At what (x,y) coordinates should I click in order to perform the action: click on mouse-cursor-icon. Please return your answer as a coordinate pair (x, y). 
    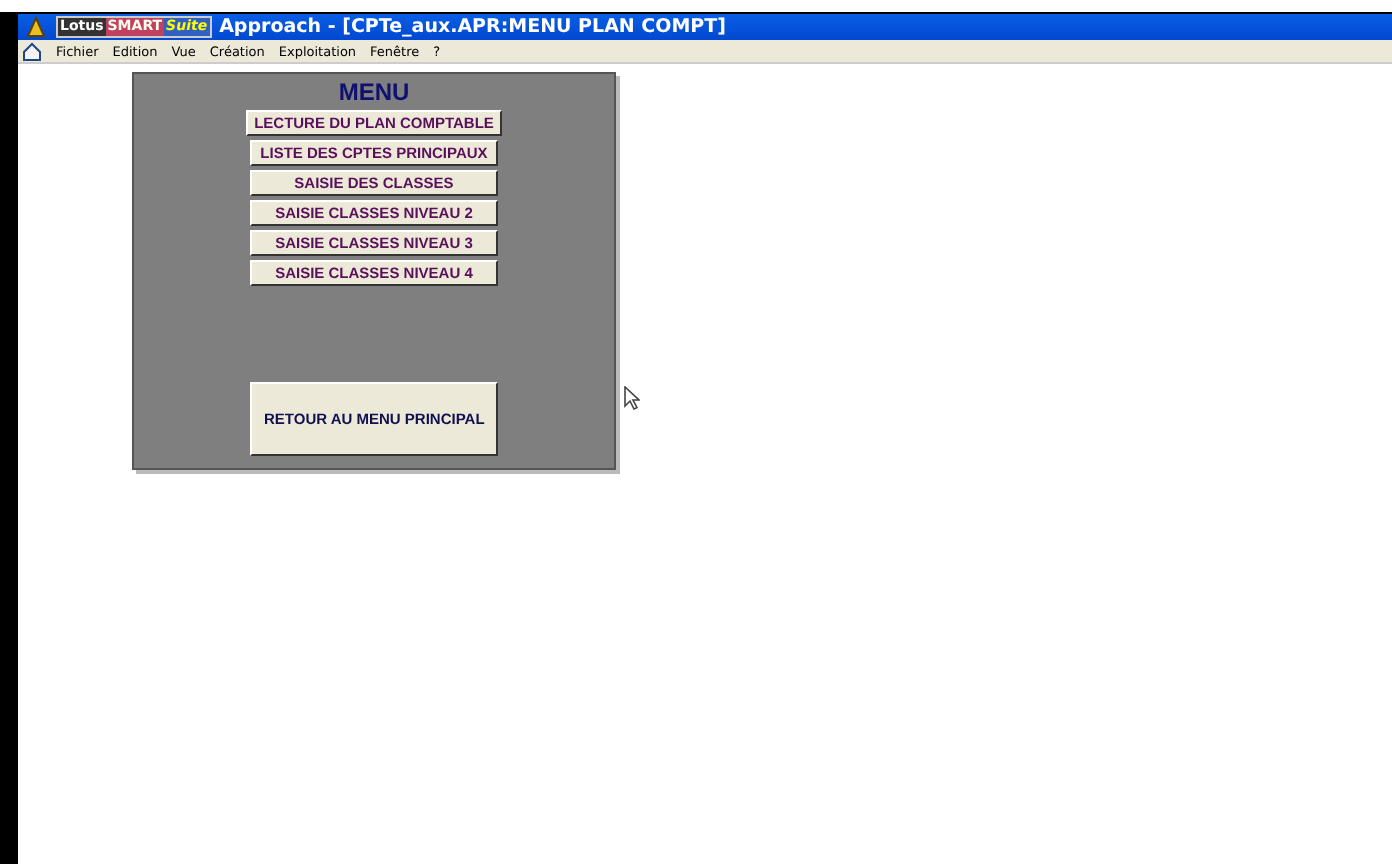
    Looking at the image, I should click on (632, 398).